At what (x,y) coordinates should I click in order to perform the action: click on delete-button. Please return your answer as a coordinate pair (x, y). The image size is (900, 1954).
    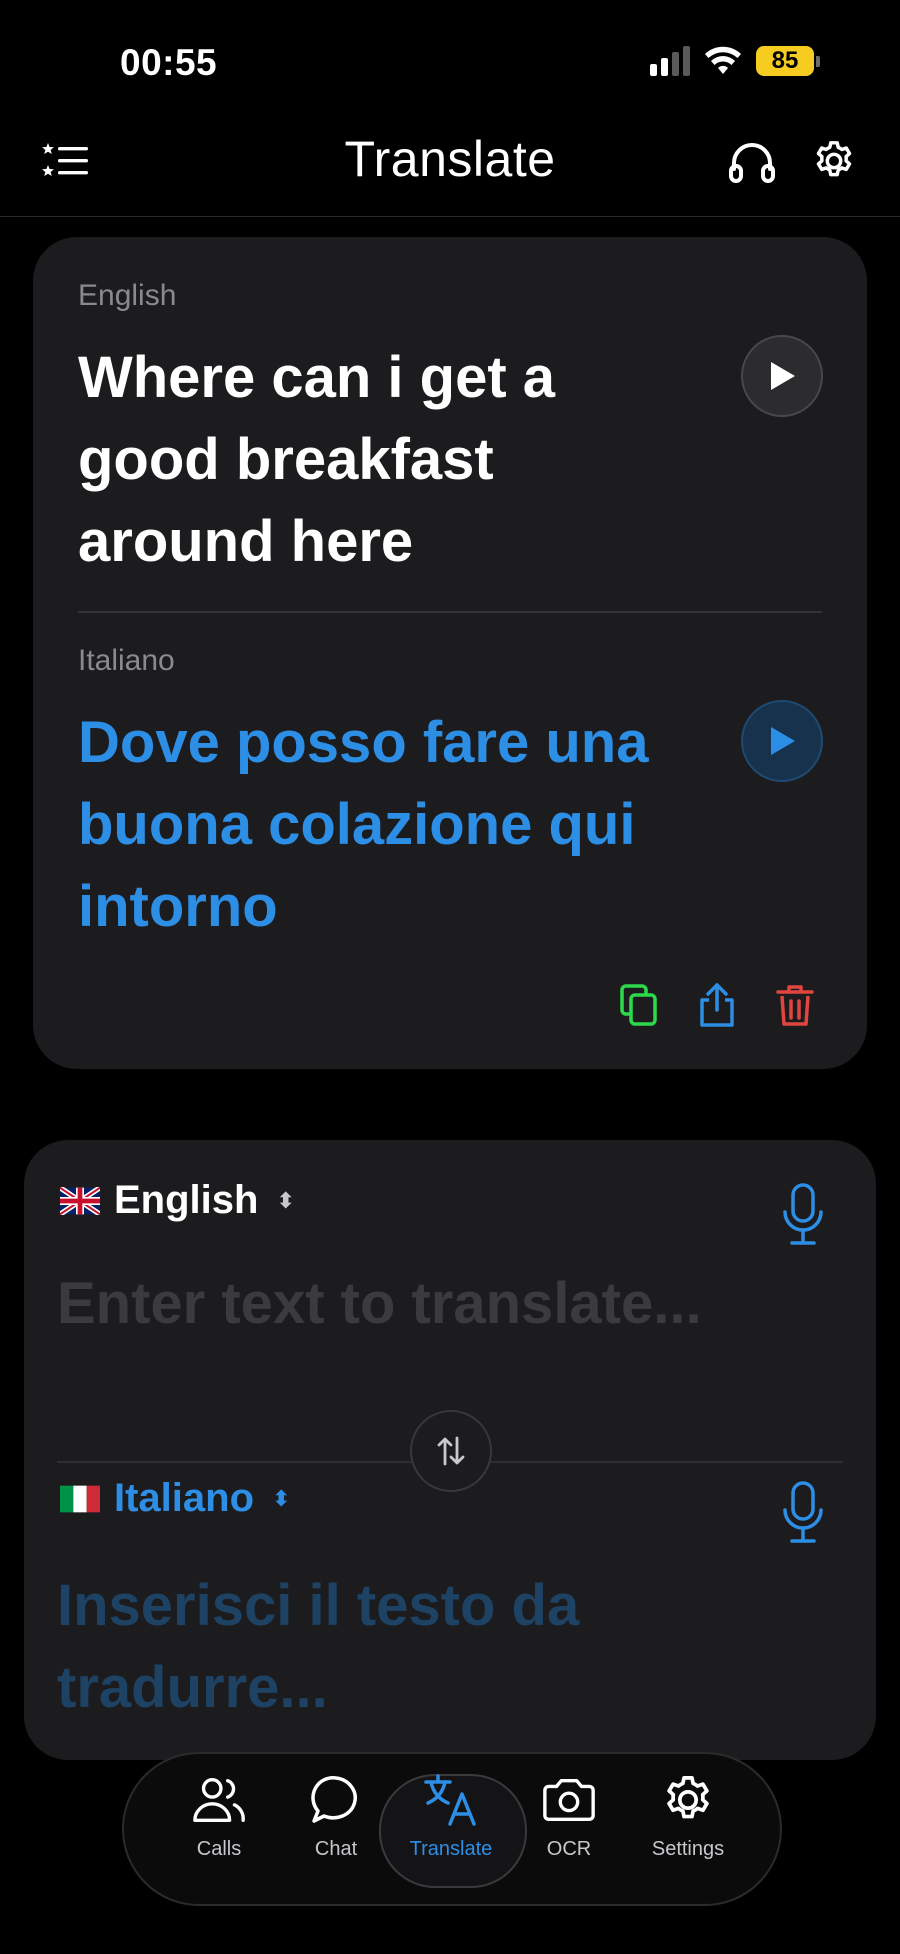
    Looking at the image, I should click on (795, 1005).